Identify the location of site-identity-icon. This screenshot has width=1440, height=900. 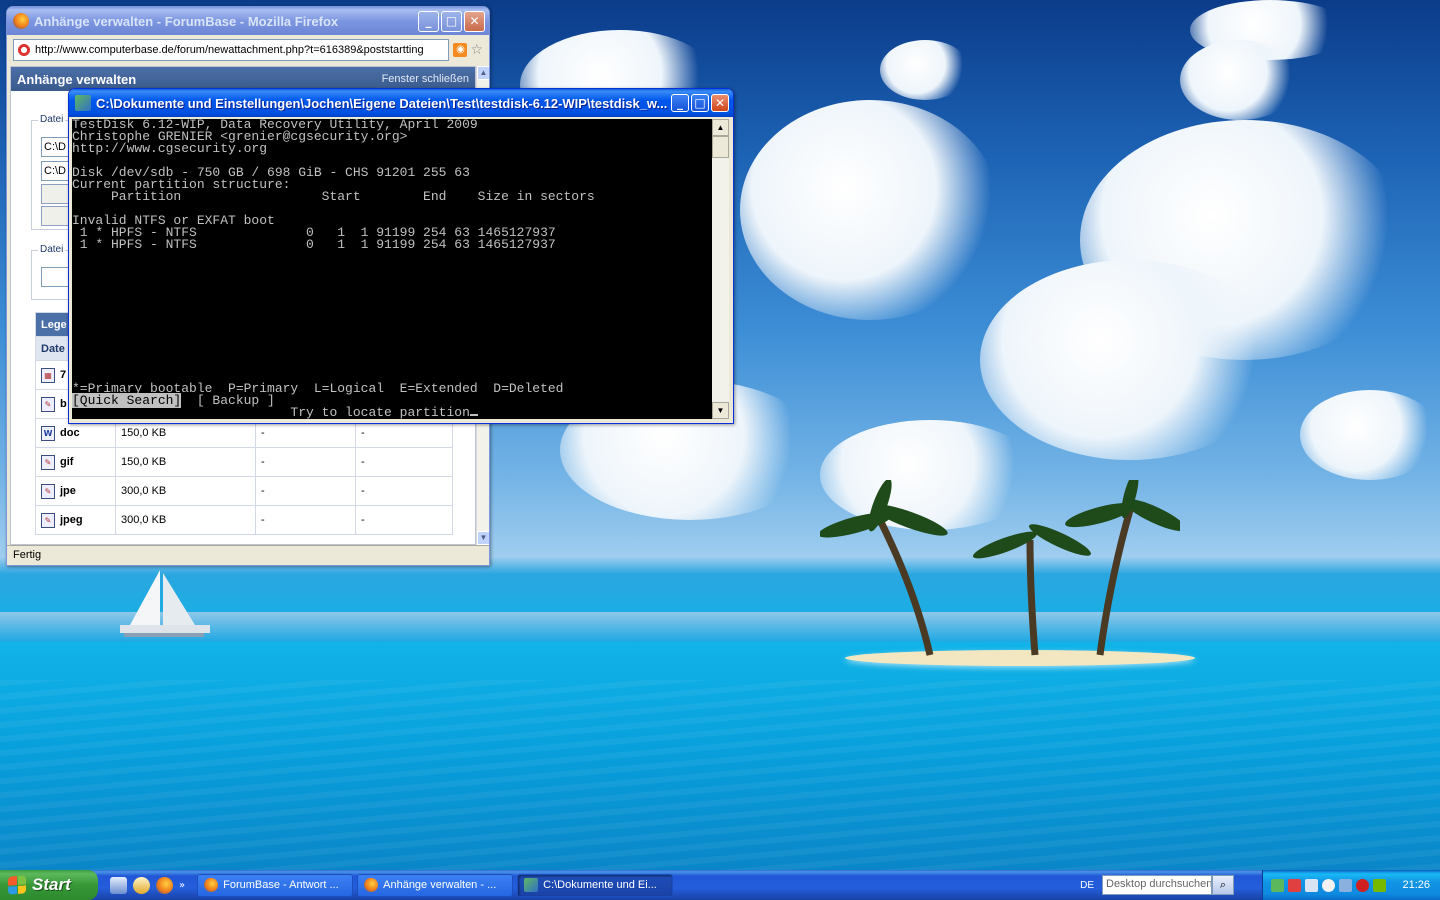
(24, 50).